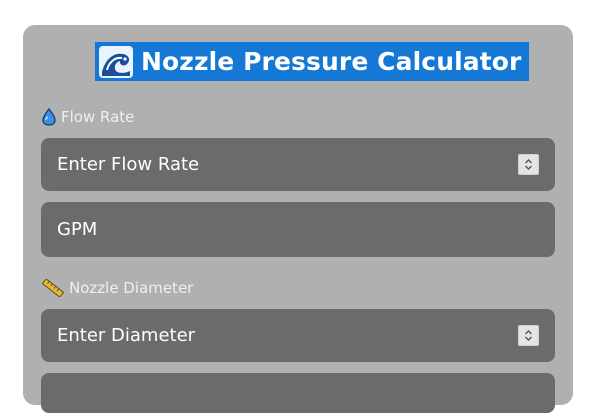 The height and width of the screenshot is (413, 600). Describe the element at coordinates (116, 61) in the screenshot. I see `wave-icon` at that location.